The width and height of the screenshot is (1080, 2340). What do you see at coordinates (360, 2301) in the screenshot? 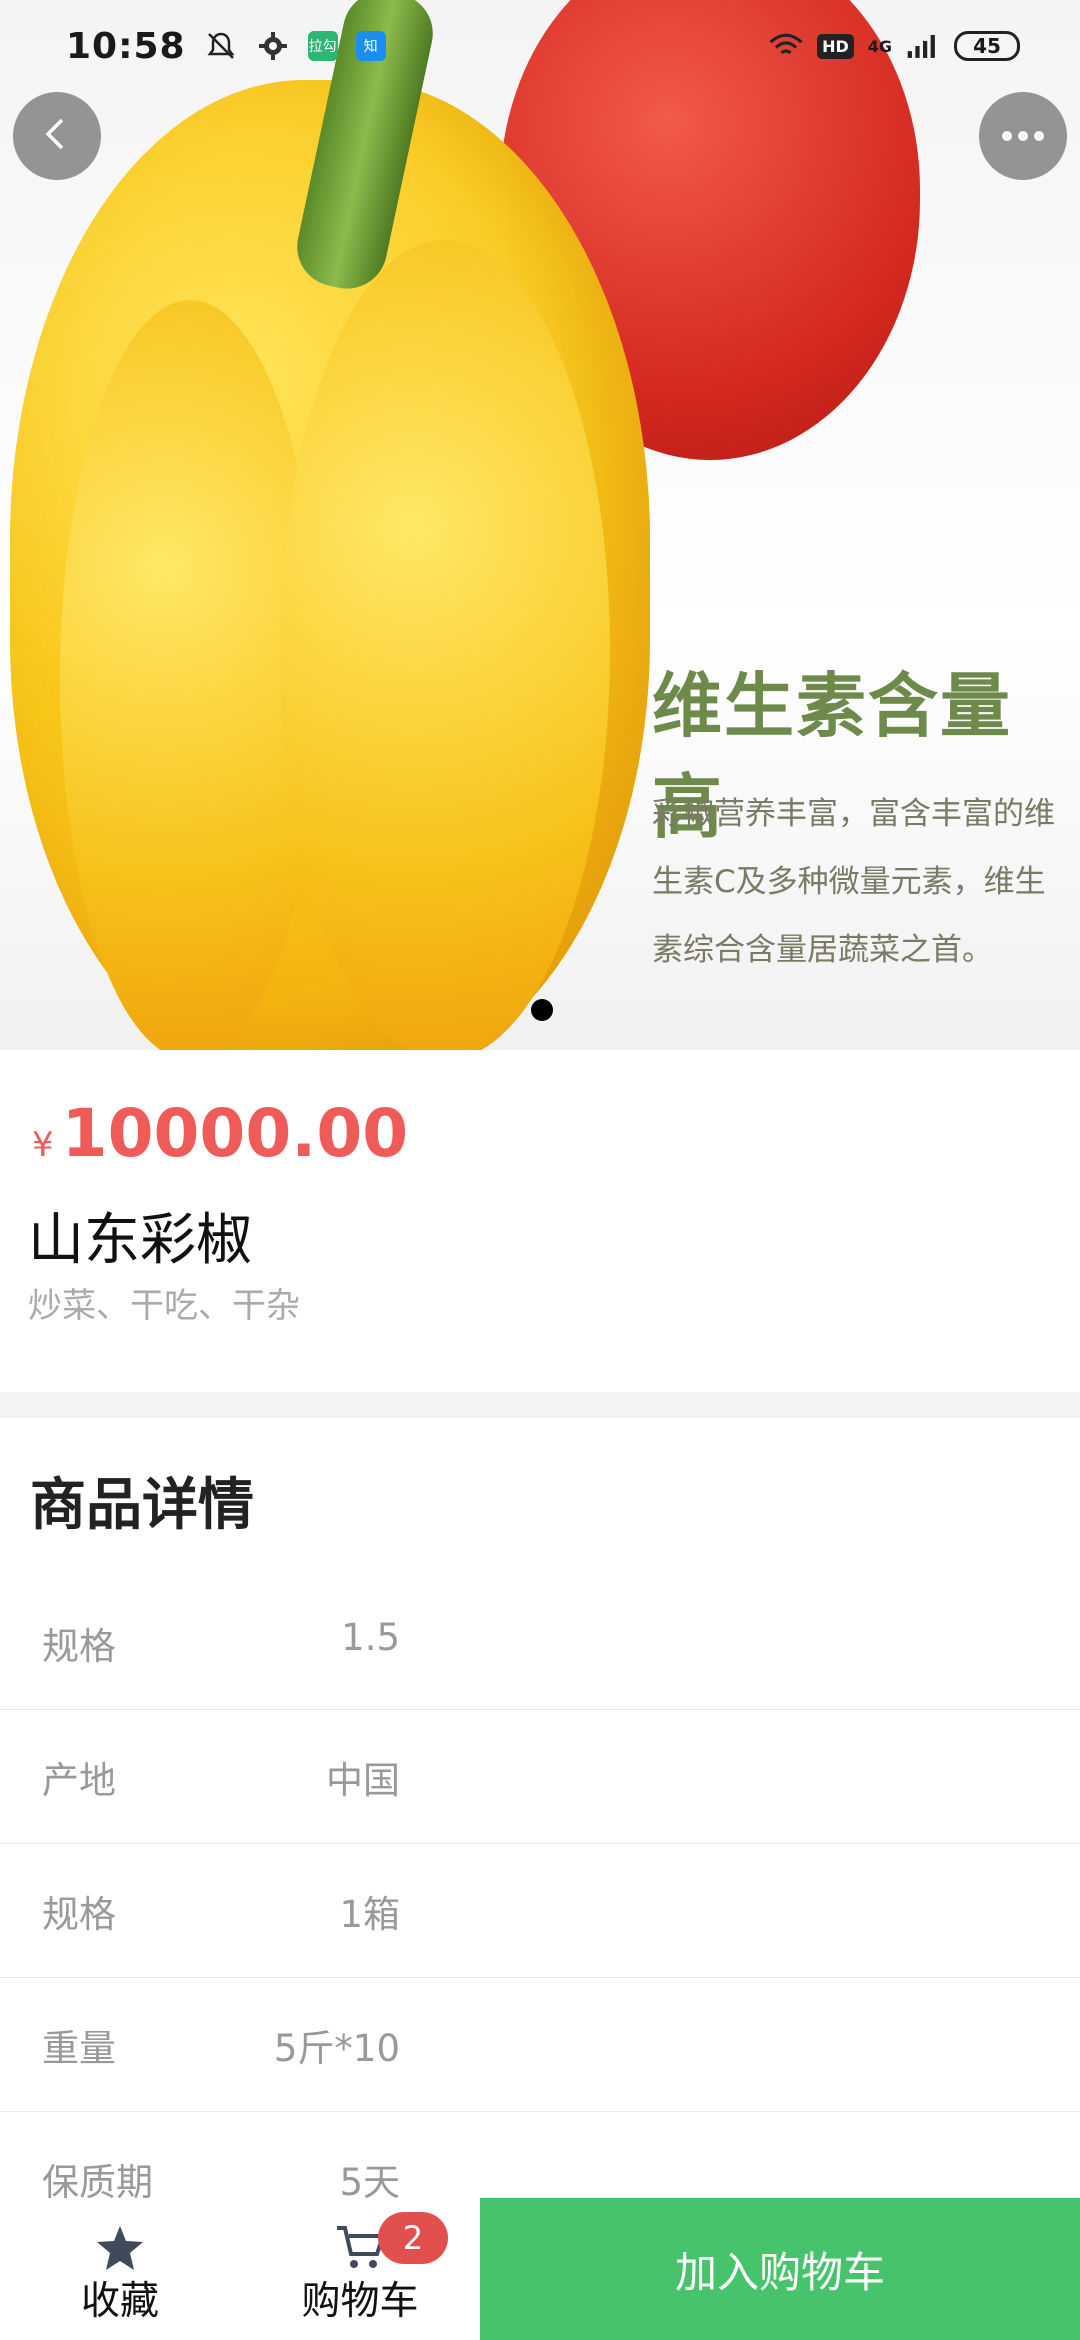
I see `cart-label: 购物车` at bounding box center [360, 2301].